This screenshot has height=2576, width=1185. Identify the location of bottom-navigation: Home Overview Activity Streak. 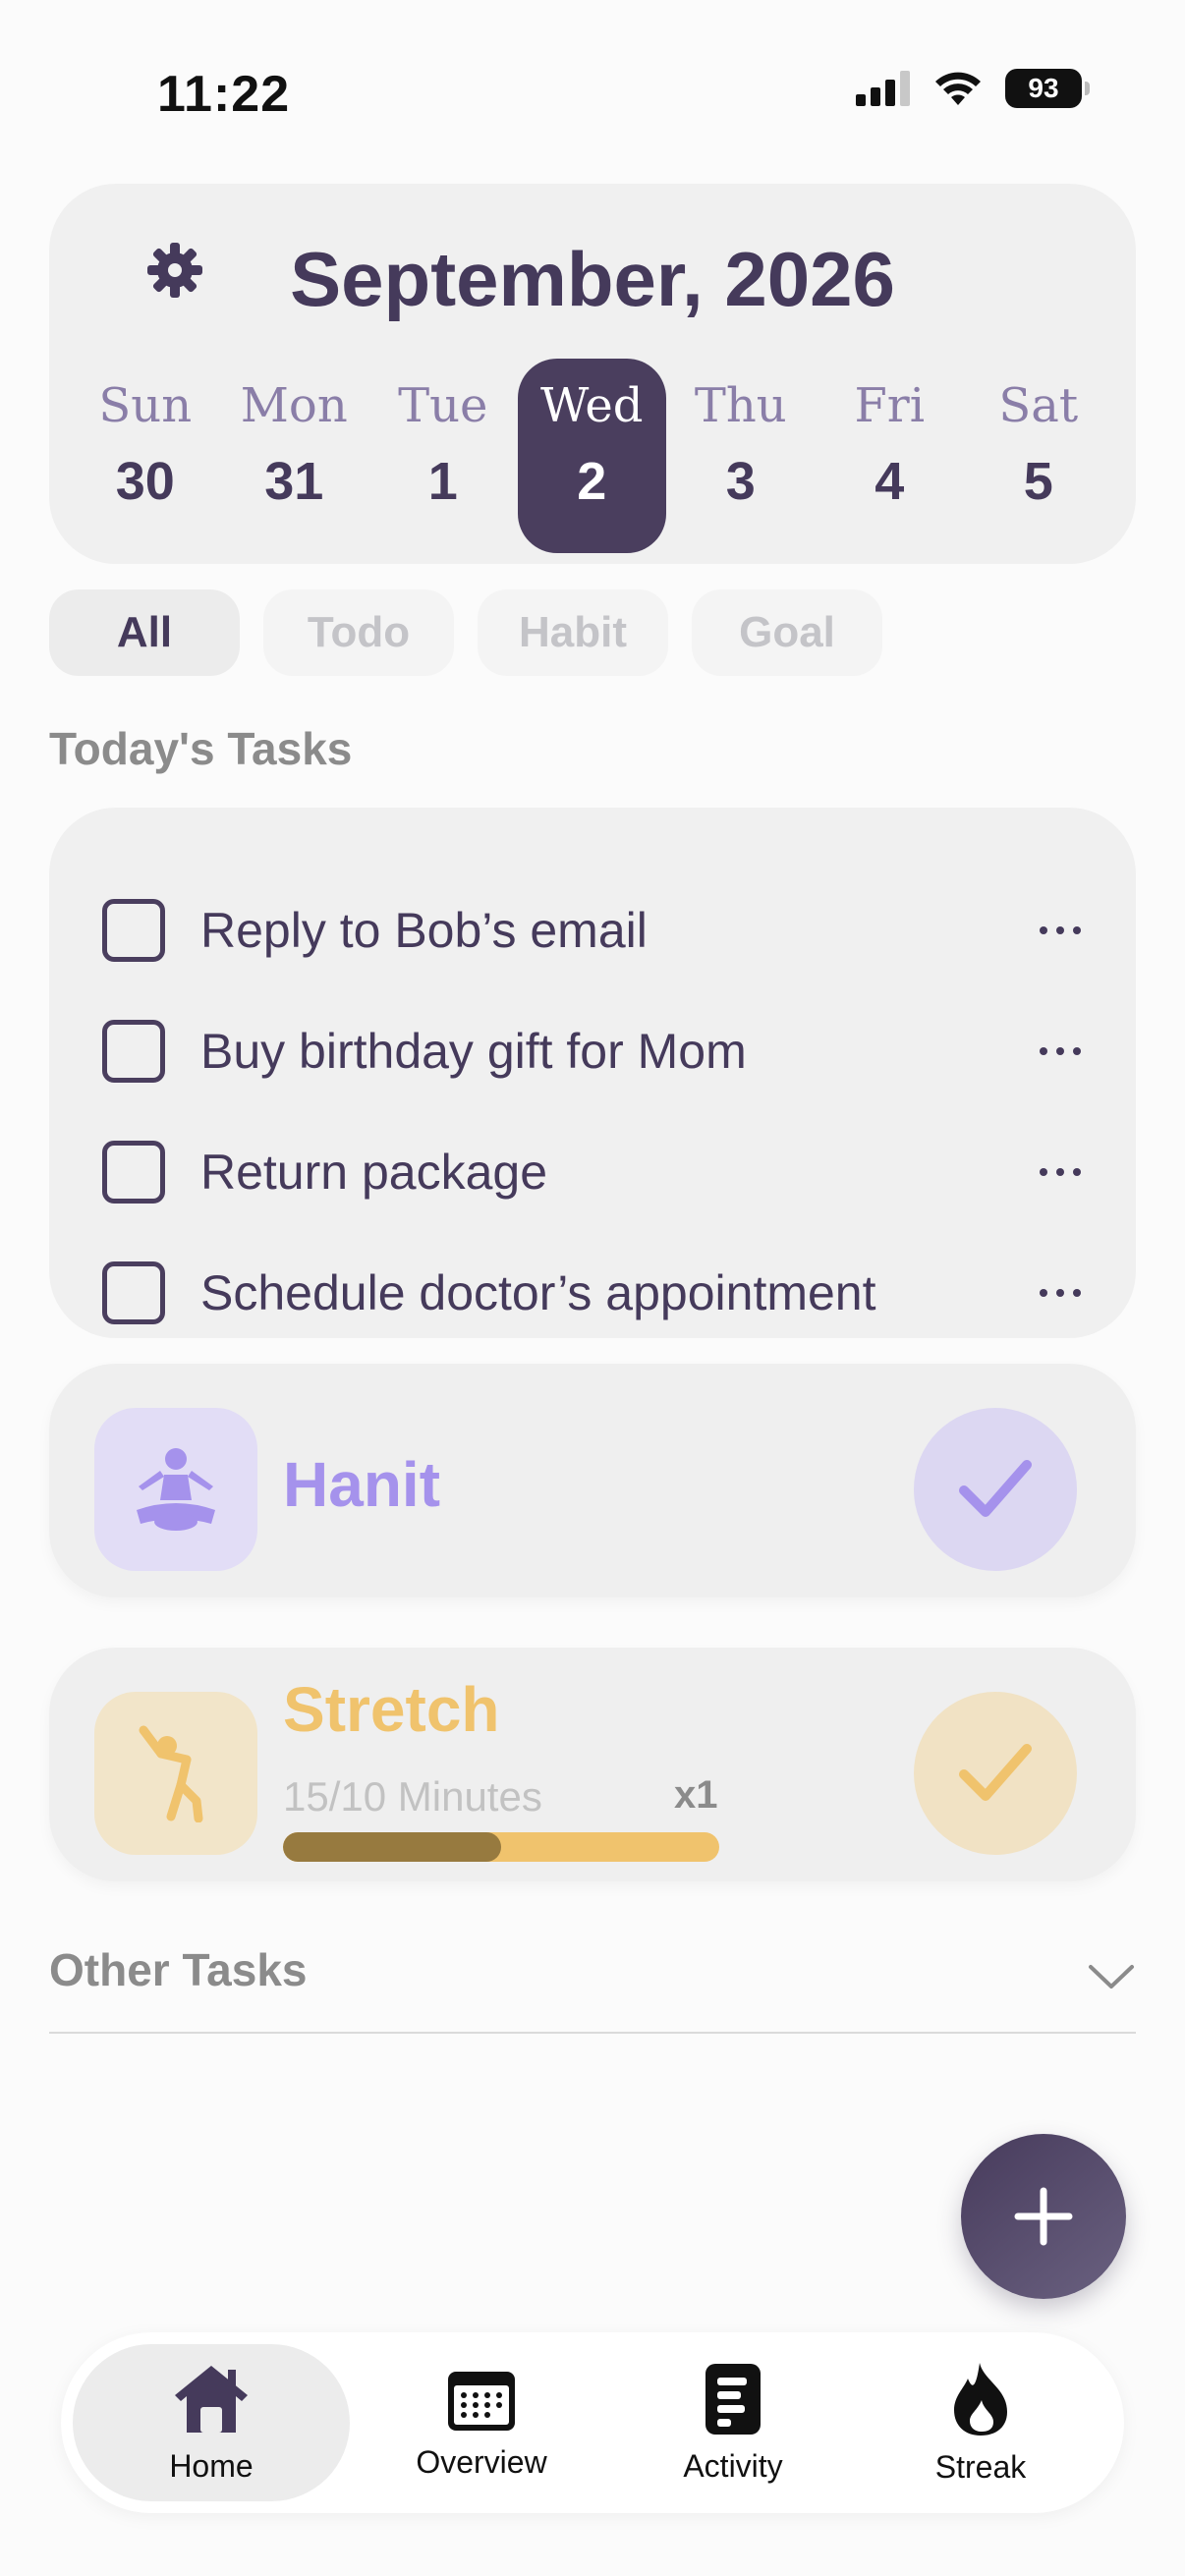
(592, 2422).